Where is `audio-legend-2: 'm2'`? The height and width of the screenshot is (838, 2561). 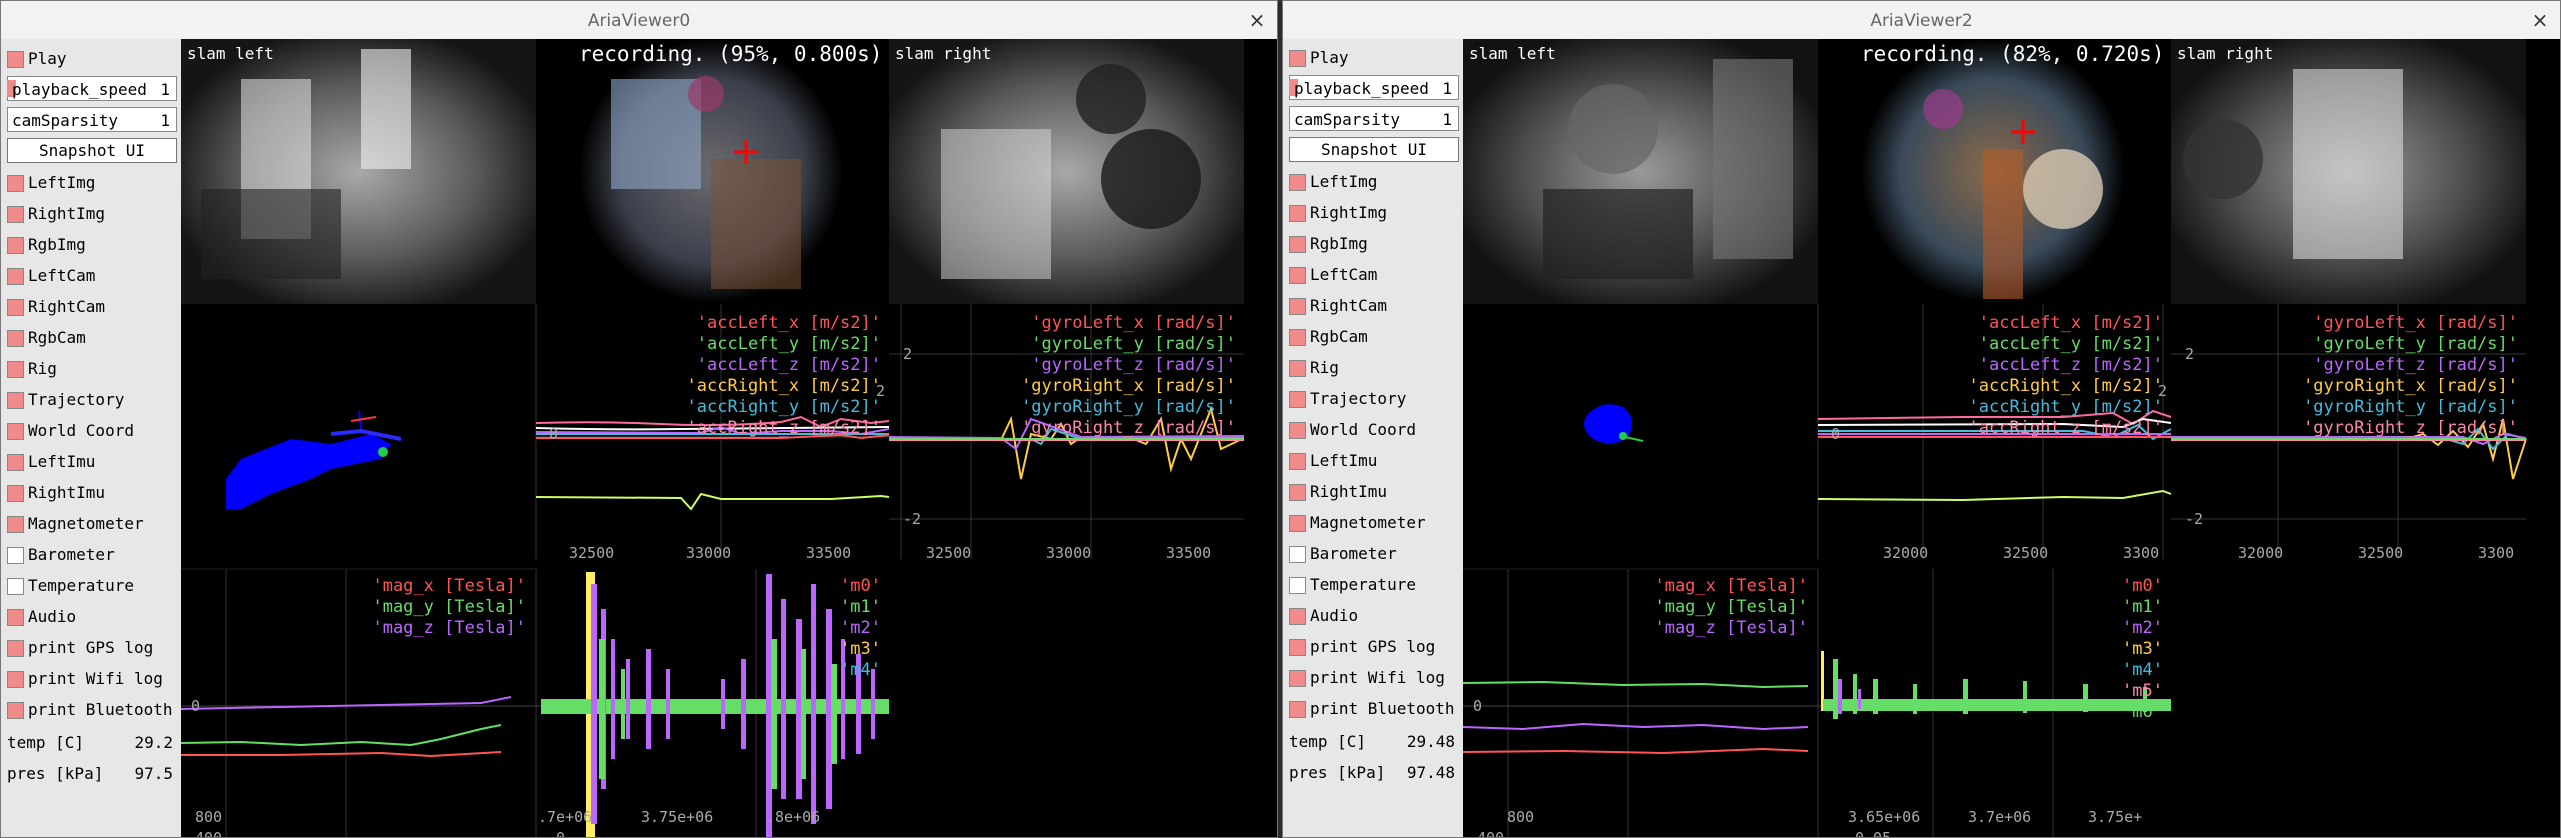 audio-legend-2: 'm2' is located at coordinates (2142, 628).